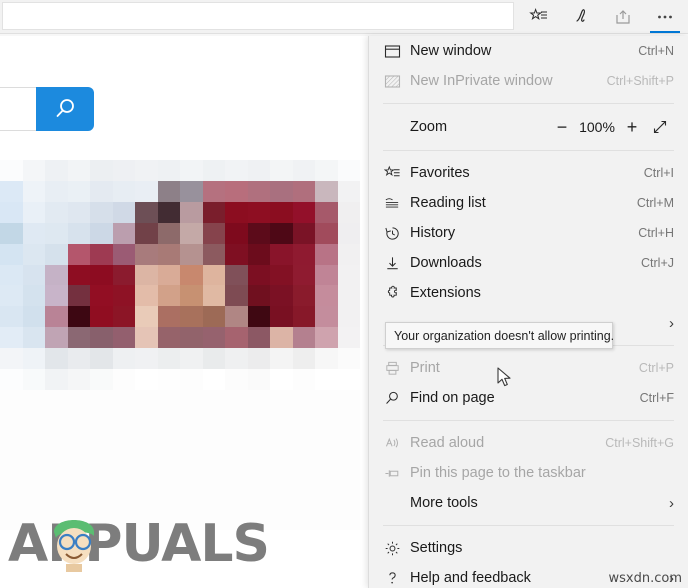  I want to click on printer-icon, so click(397, 368).